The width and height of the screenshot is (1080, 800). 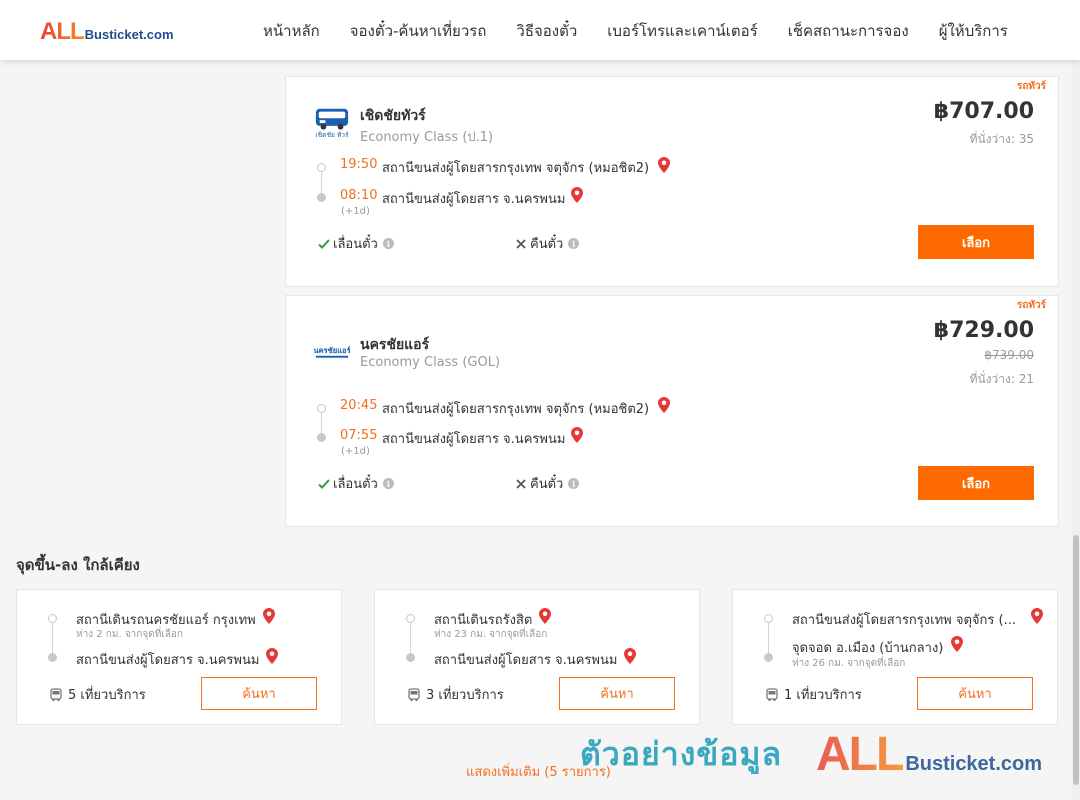 What do you see at coordinates (418, 31) in the screenshot?
I see `nav-book-ticket: จองตั๋ว-ค้นหาเที่ยวรถ` at bounding box center [418, 31].